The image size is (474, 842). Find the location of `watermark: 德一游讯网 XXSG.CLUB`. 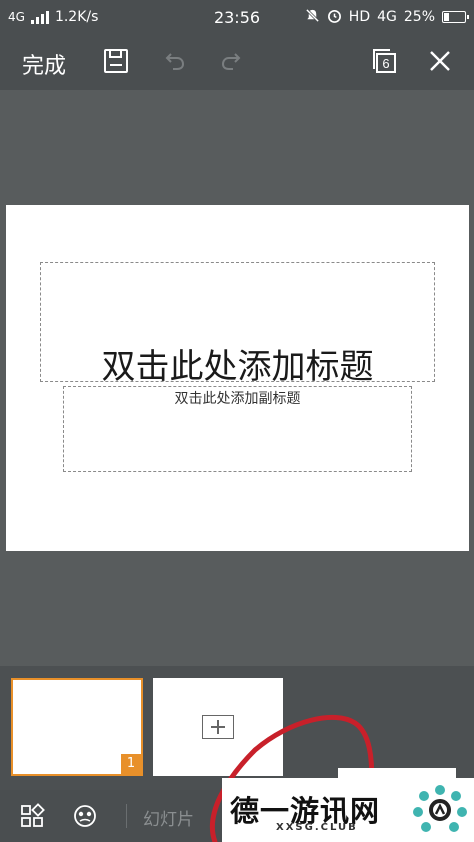

watermark: 德一游讯网 XXSG.CLUB is located at coordinates (348, 810).